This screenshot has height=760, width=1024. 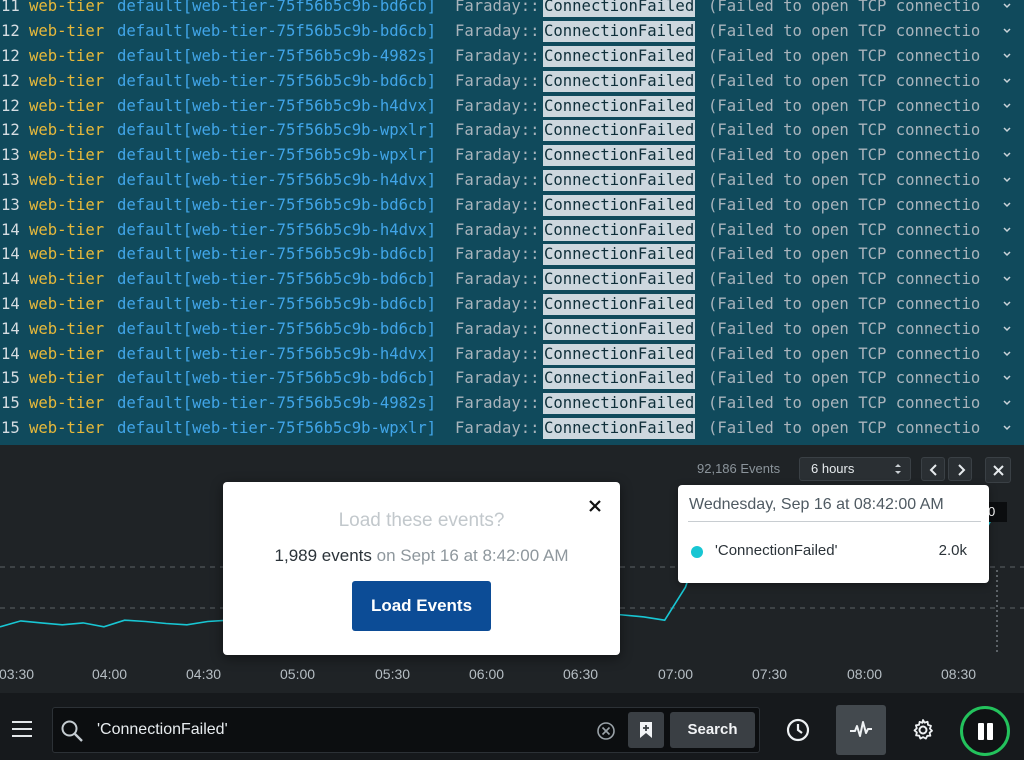 I want to click on x-tick-label: 03:30, so click(x=17, y=674).